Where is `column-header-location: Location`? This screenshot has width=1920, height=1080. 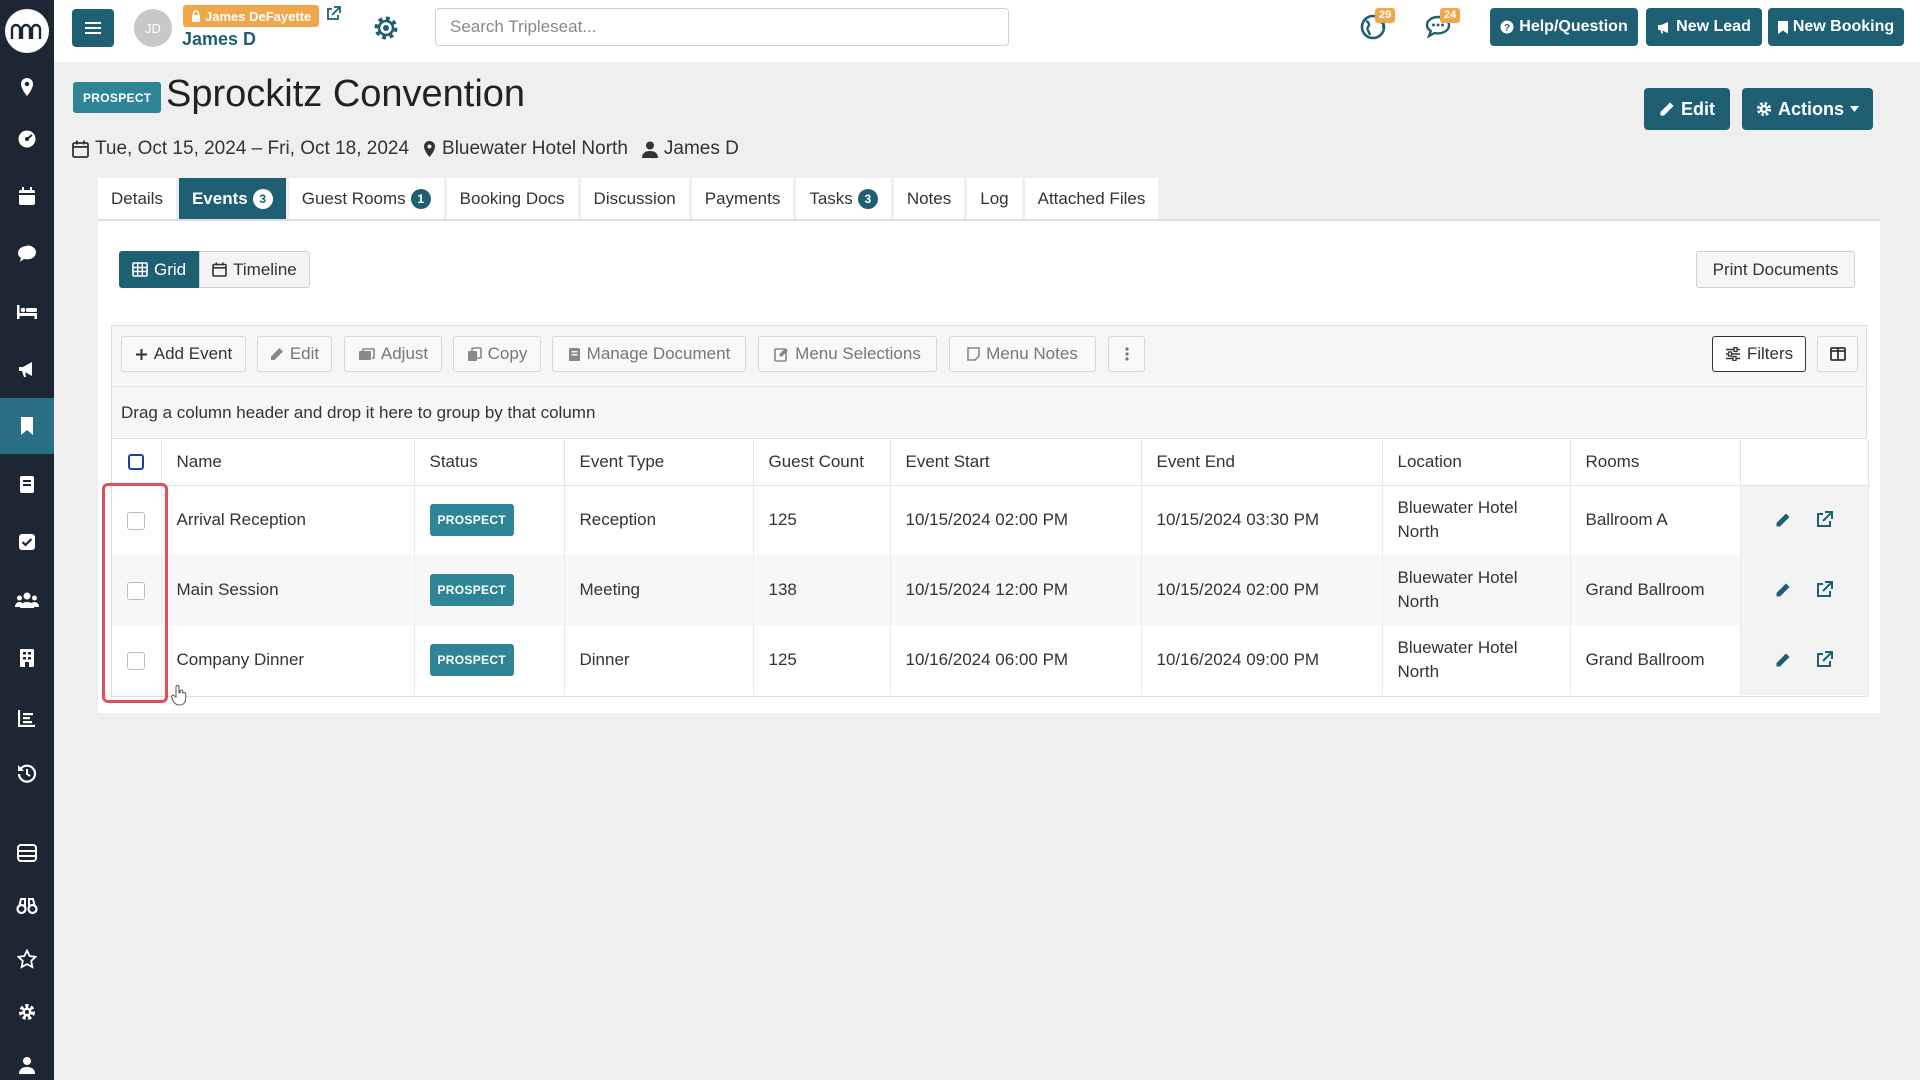
column-header-location: Location is located at coordinates (1476, 462).